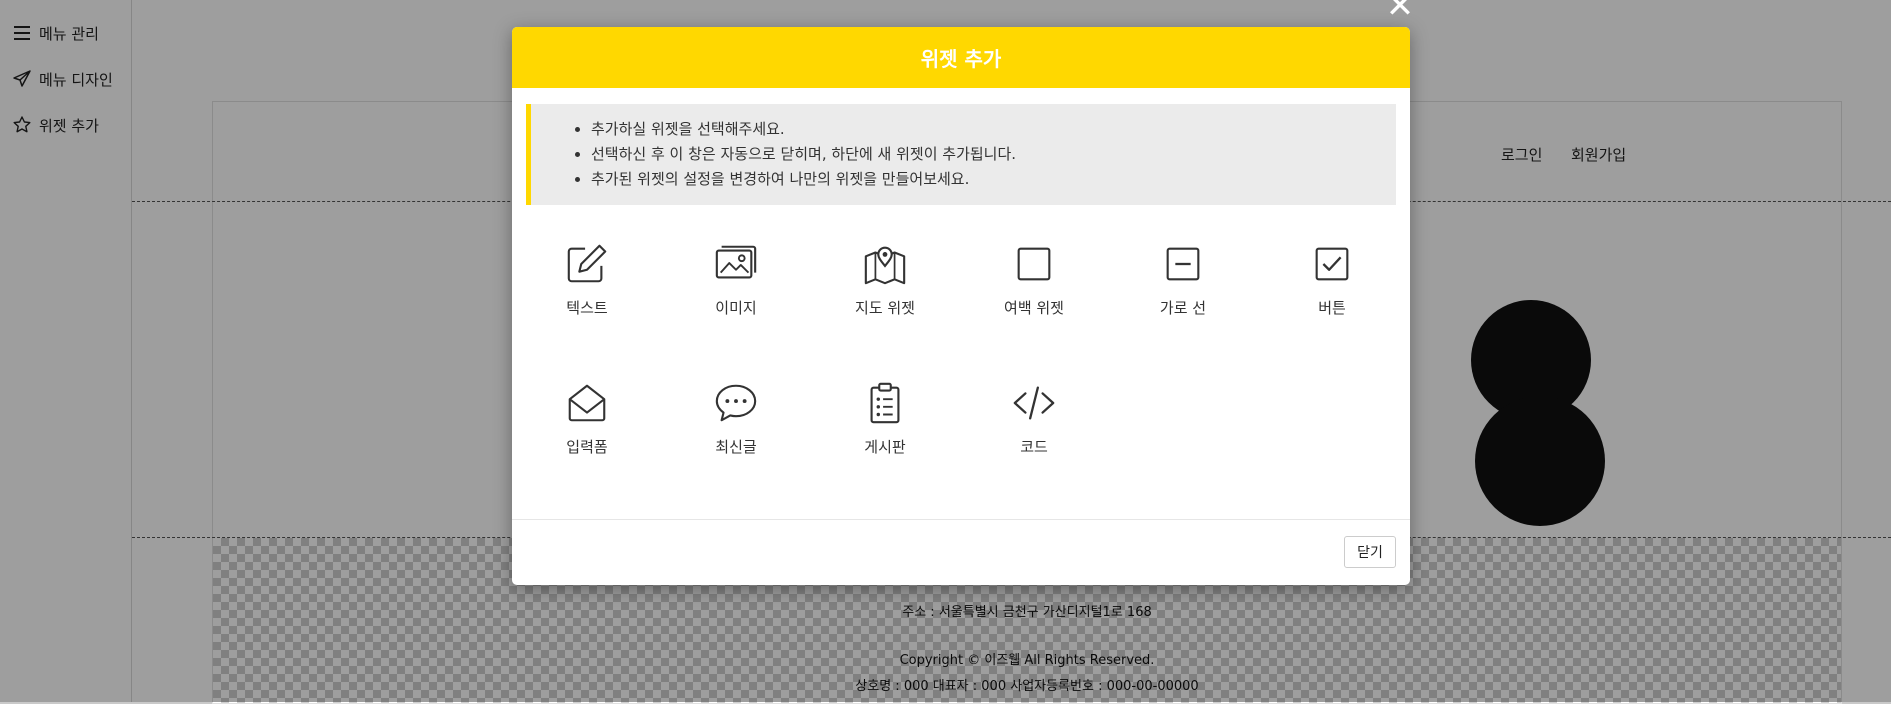 The image size is (1891, 704). Describe the element at coordinates (1332, 264) in the screenshot. I see `check-square-icon` at that location.